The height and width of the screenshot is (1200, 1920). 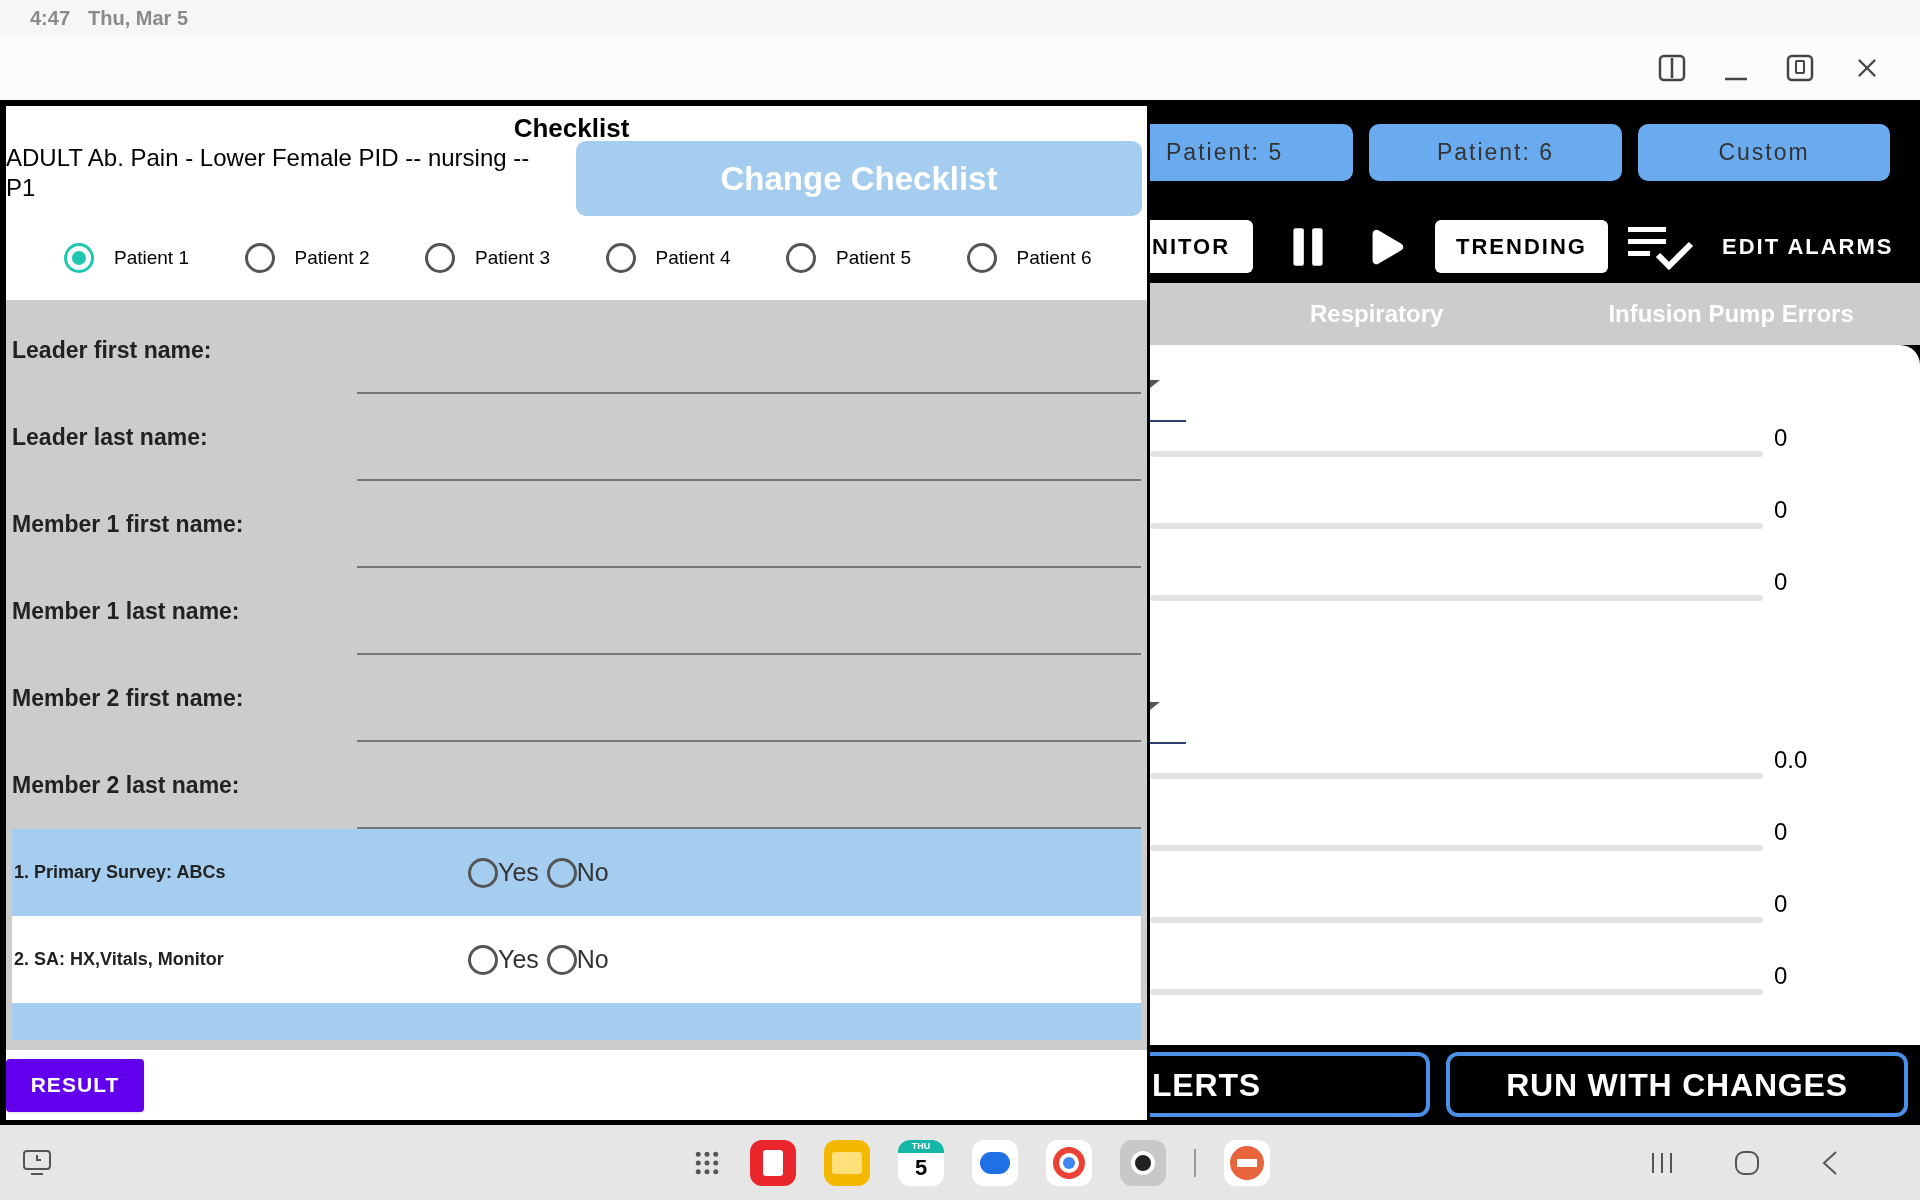 I want to click on status-time: 4:47, so click(x=50, y=18).